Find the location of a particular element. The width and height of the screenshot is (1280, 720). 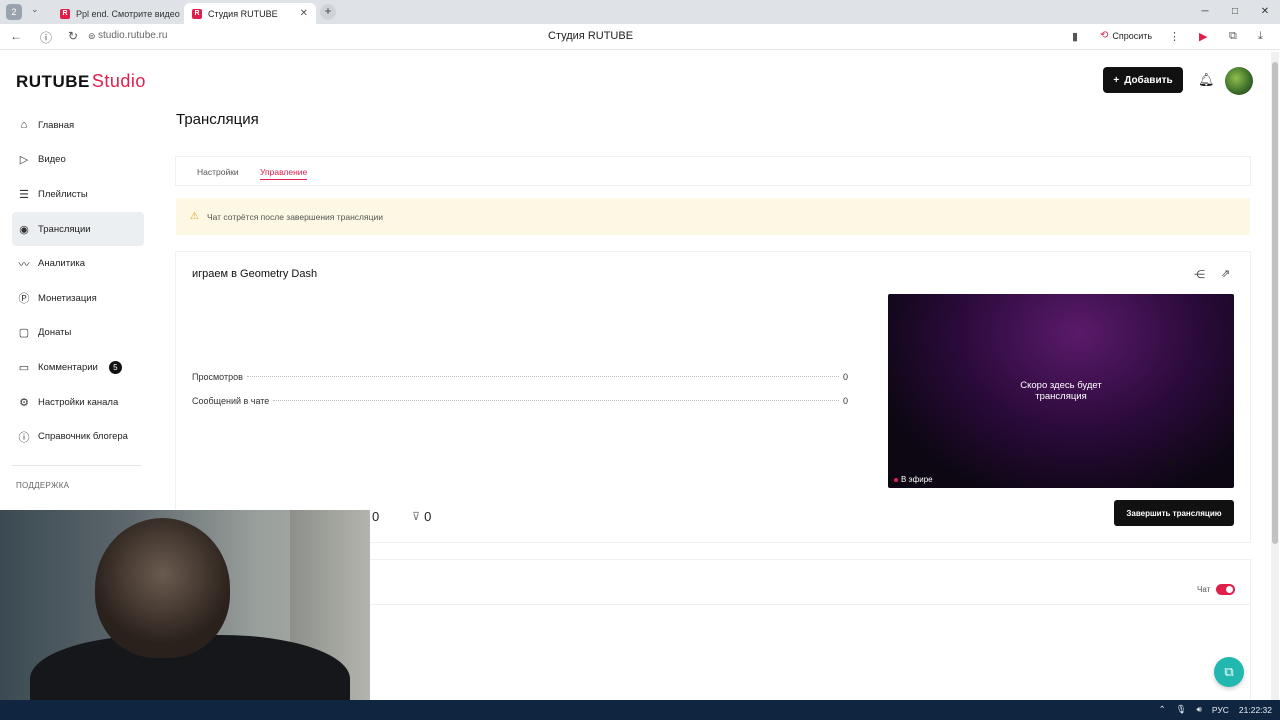

help-icon: ⓘ is located at coordinates (24, 437).